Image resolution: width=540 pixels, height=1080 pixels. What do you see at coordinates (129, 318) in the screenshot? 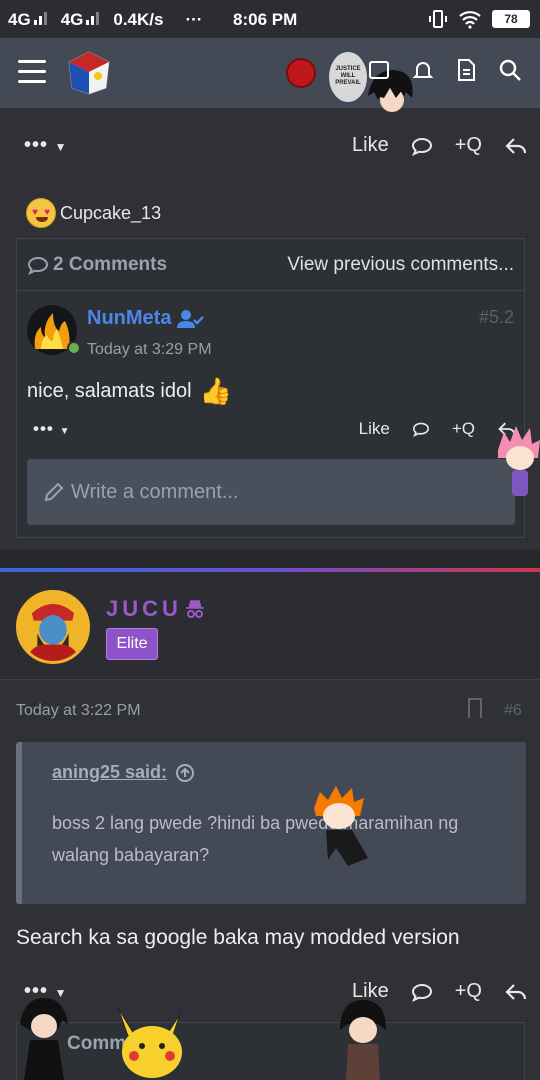
I see `comment-author-name: NunMeta` at bounding box center [129, 318].